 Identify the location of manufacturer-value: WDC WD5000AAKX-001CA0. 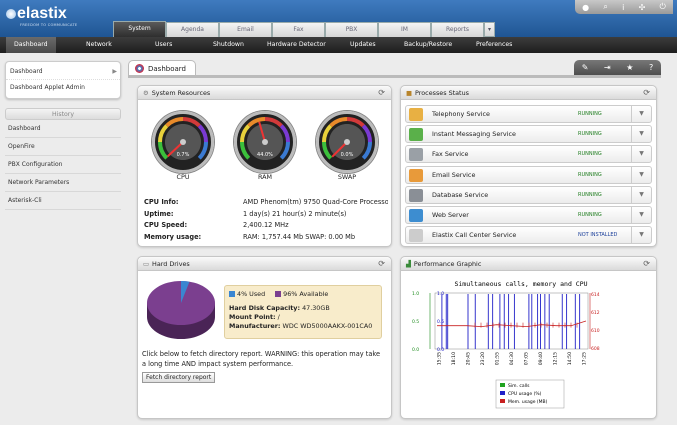
(327, 326).